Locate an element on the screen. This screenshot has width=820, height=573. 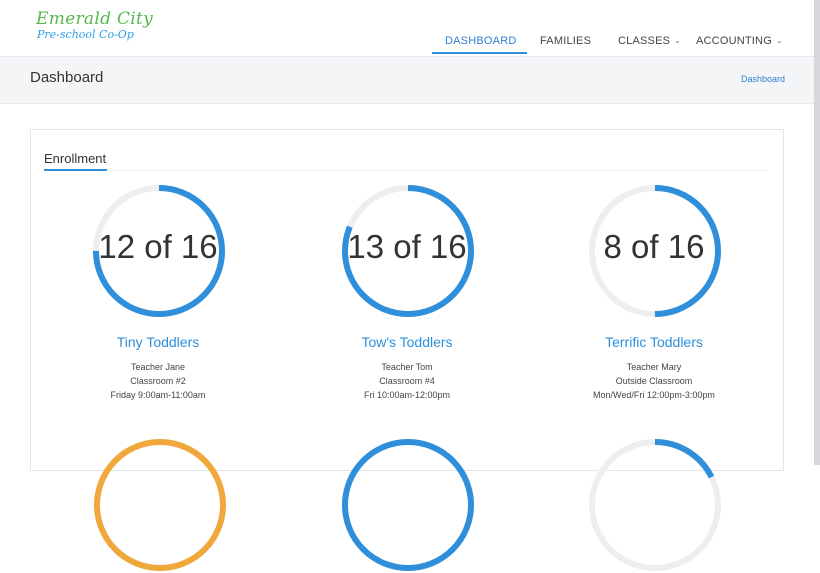
nav-classes-label: CLASSES is located at coordinates (644, 41).